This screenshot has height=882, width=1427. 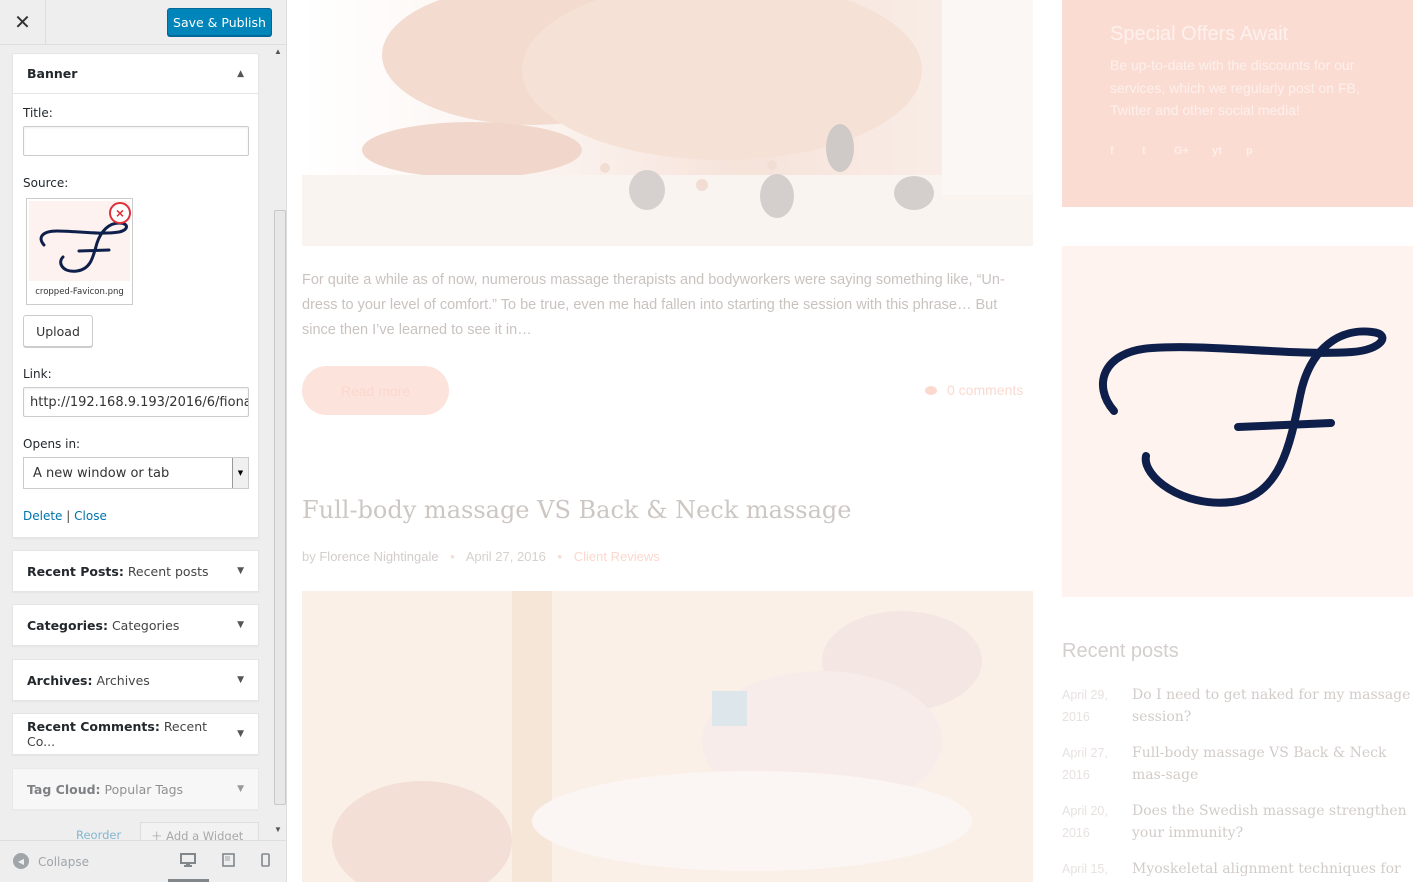 I want to click on recent-post-date: April 20, 2016, so click(x=1085, y=822).